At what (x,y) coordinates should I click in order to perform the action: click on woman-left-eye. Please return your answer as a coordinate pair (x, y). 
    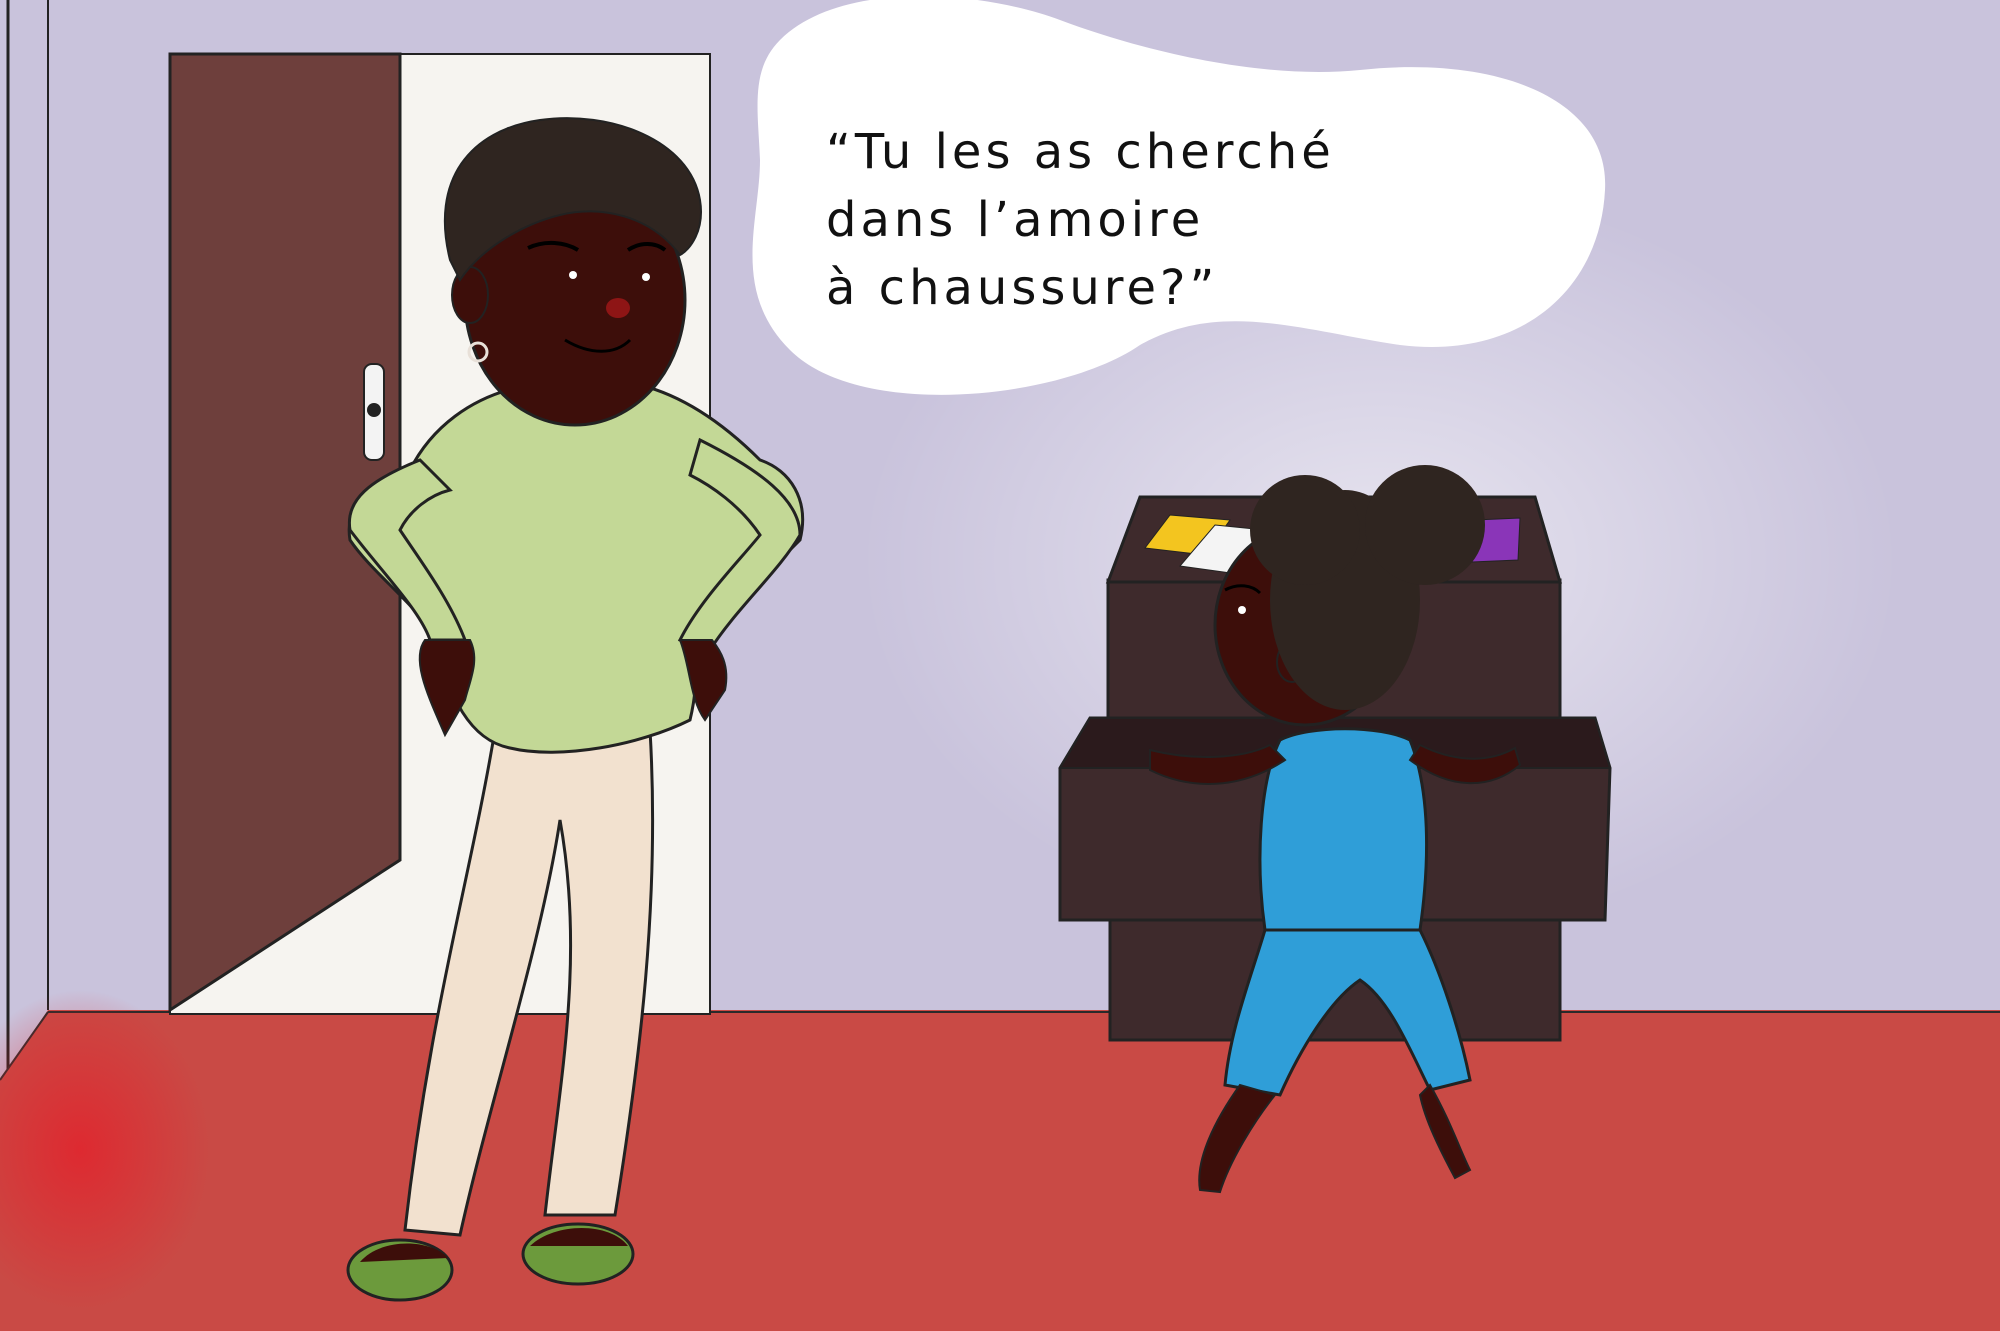
    Looking at the image, I should click on (573, 275).